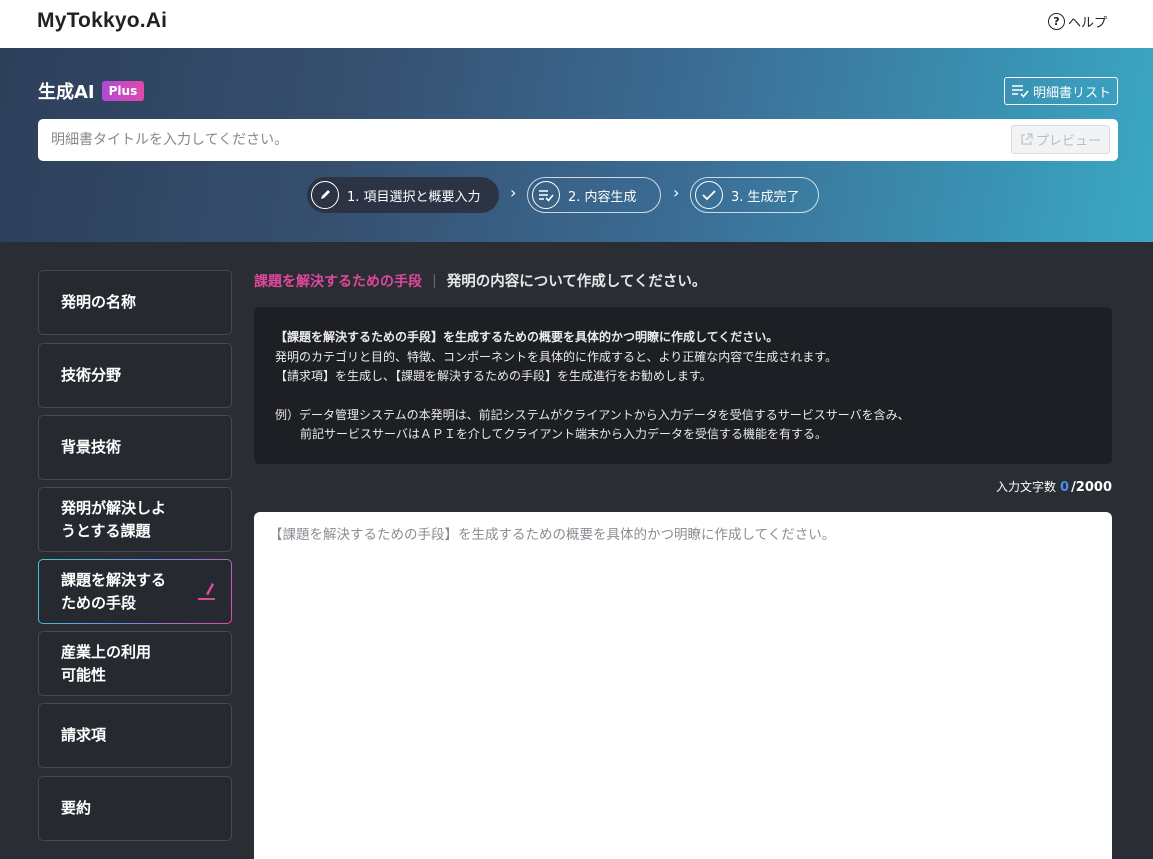 The image size is (1153, 859). I want to click on preview-button: プレビュー, so click(1060, 139).